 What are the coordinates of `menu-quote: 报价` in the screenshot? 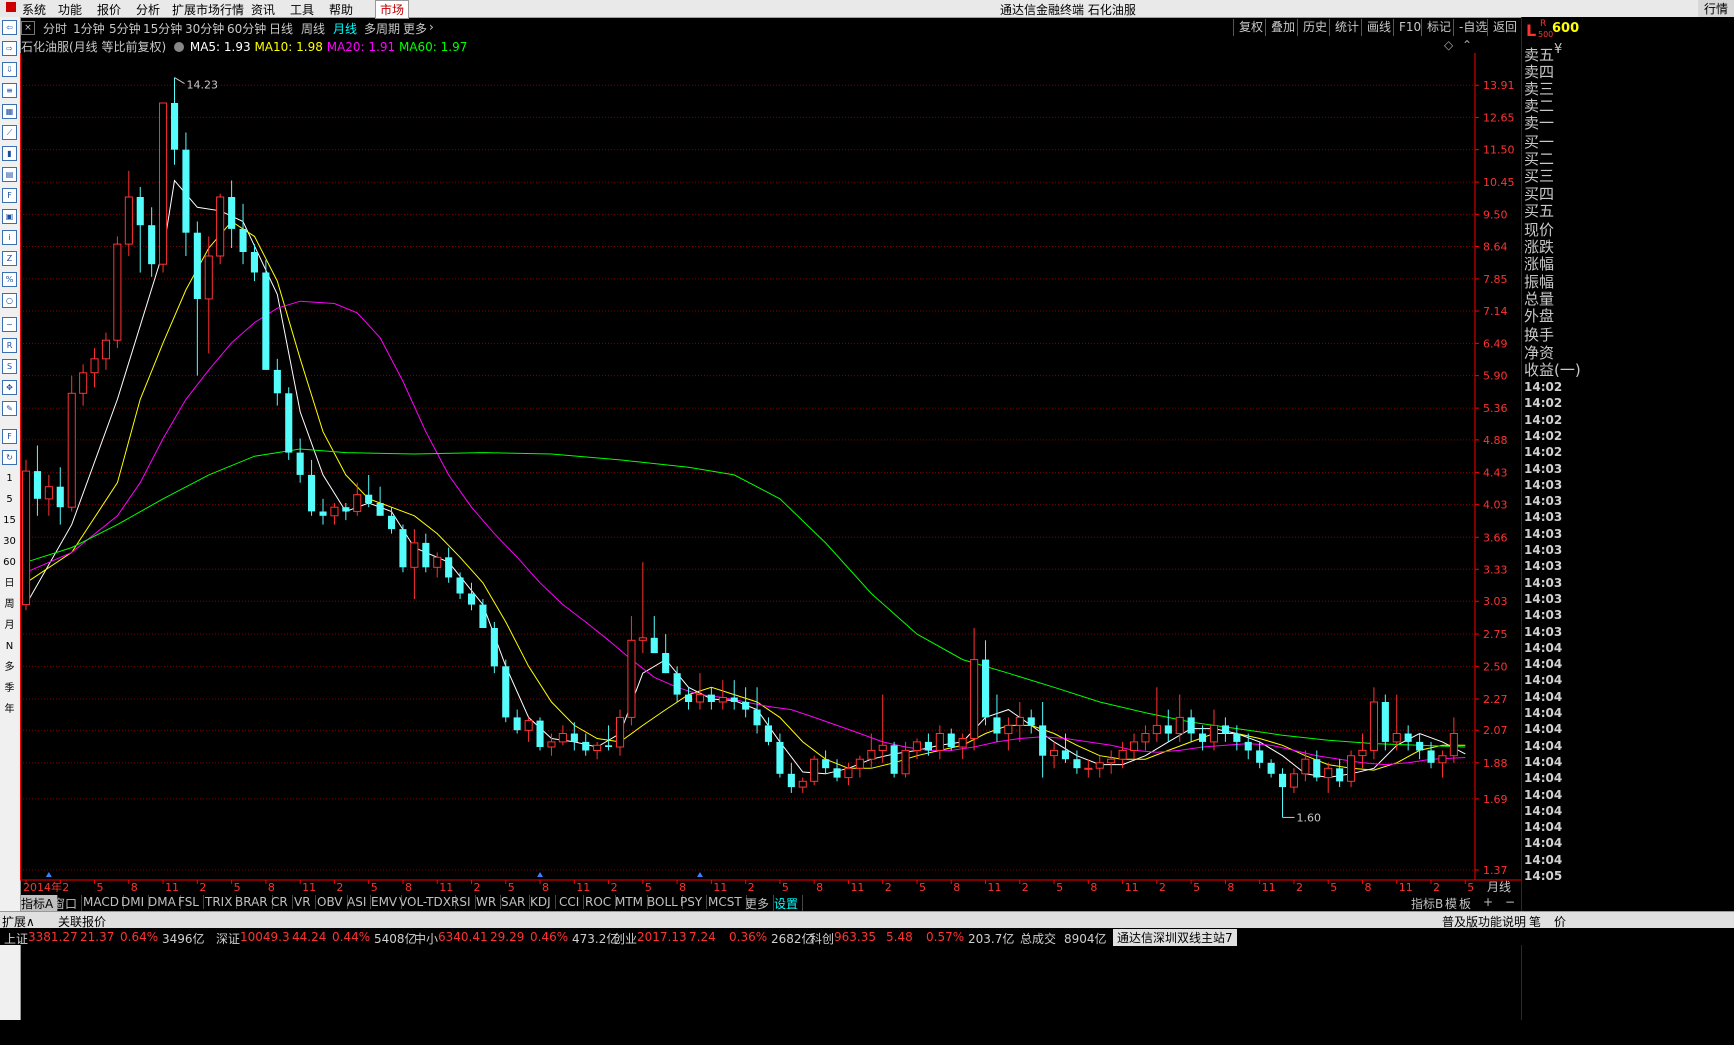 It's located at (109, 9).